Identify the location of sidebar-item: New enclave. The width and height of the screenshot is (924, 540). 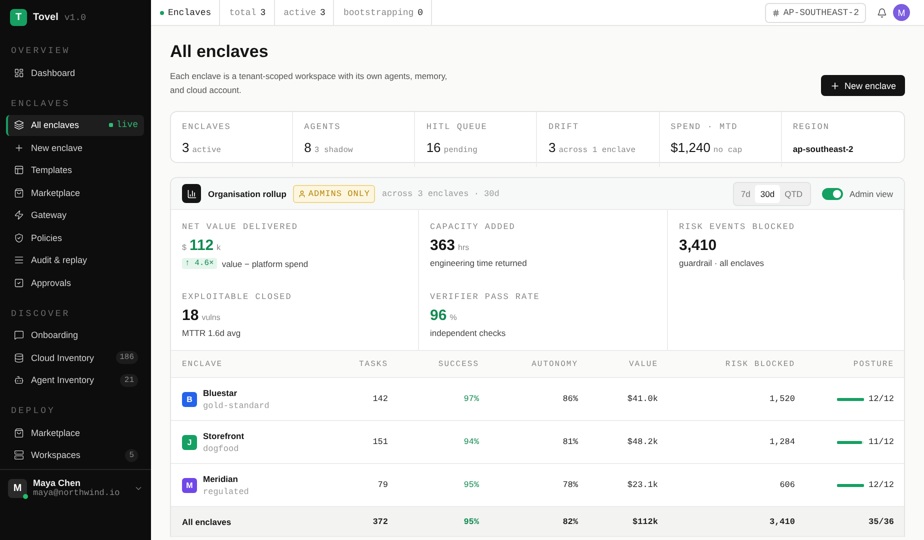
(75, 147).